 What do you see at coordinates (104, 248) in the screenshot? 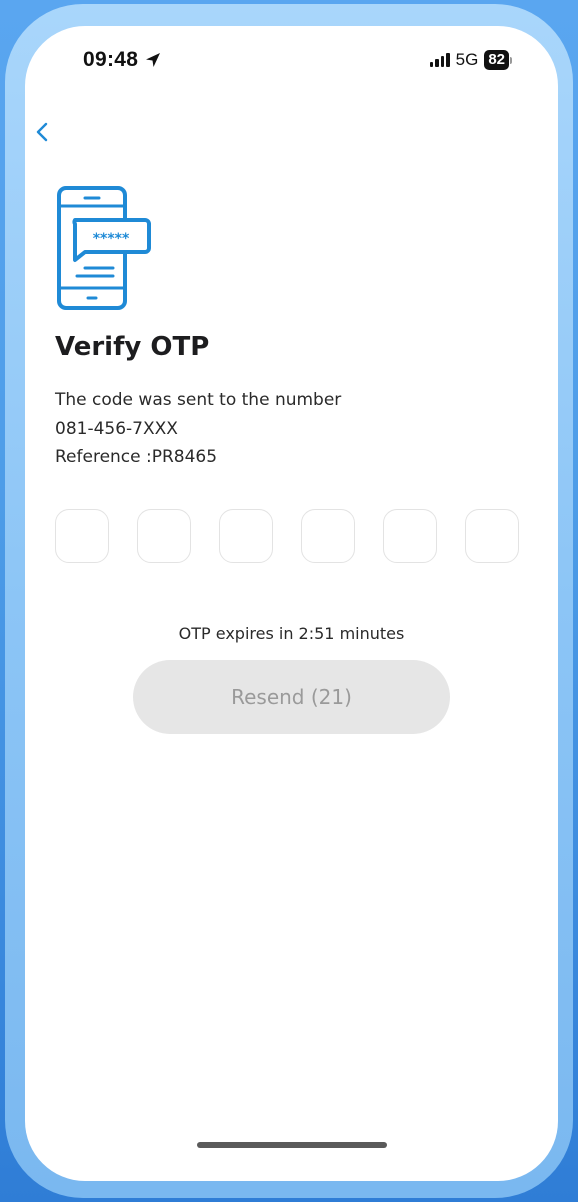
I see `phone-otp-icon: *****` at bounding box center [104, 248].